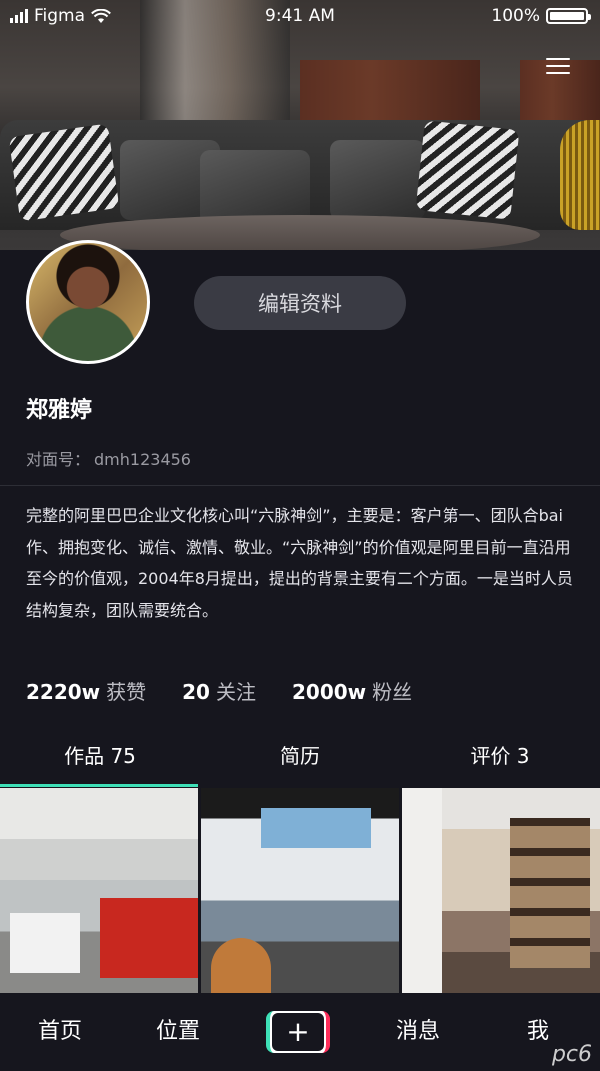 The image size is (600, 1071). Describe the element at coordinates (558, 67) in the screenshot. I see `menu-icon` at that location.